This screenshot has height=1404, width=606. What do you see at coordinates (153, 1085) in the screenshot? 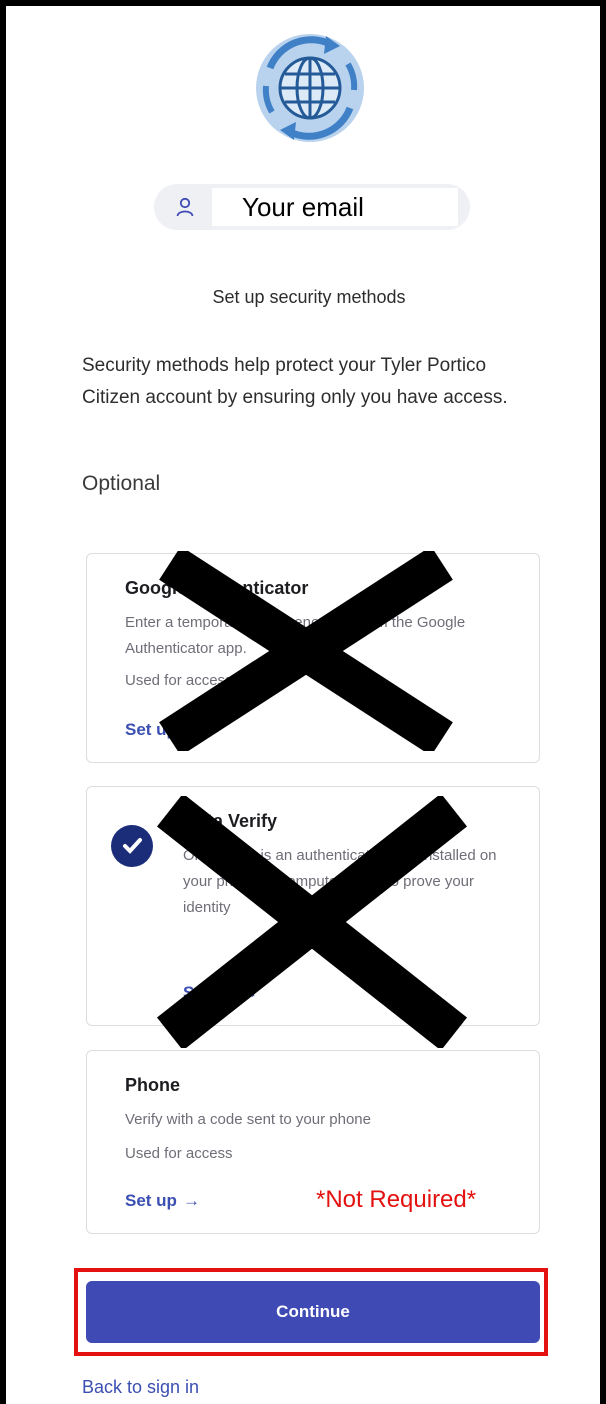
I see `method-title: Phone` at bounding box center [153, 1085].